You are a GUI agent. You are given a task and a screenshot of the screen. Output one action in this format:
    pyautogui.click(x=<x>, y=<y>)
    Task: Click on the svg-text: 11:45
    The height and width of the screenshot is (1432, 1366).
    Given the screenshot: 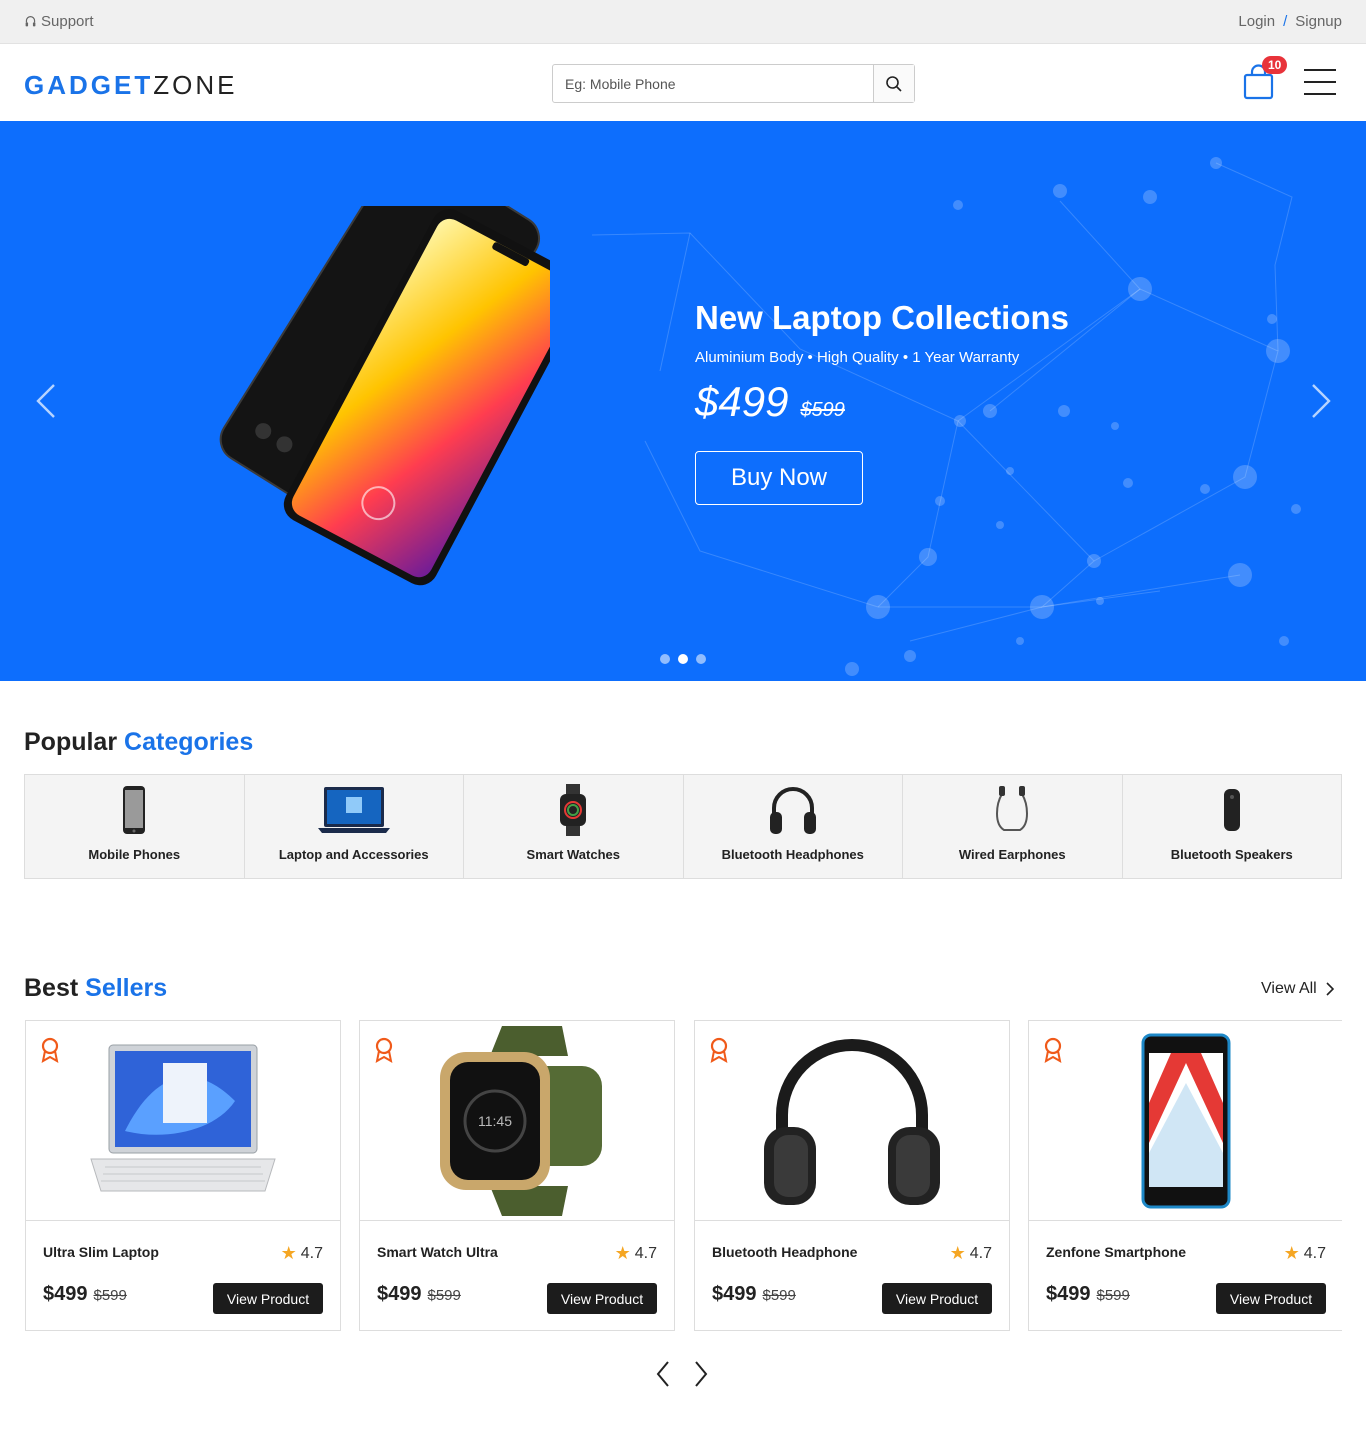 What is the action you would take?
    pyautogui.click(x=495, y=1121)
    